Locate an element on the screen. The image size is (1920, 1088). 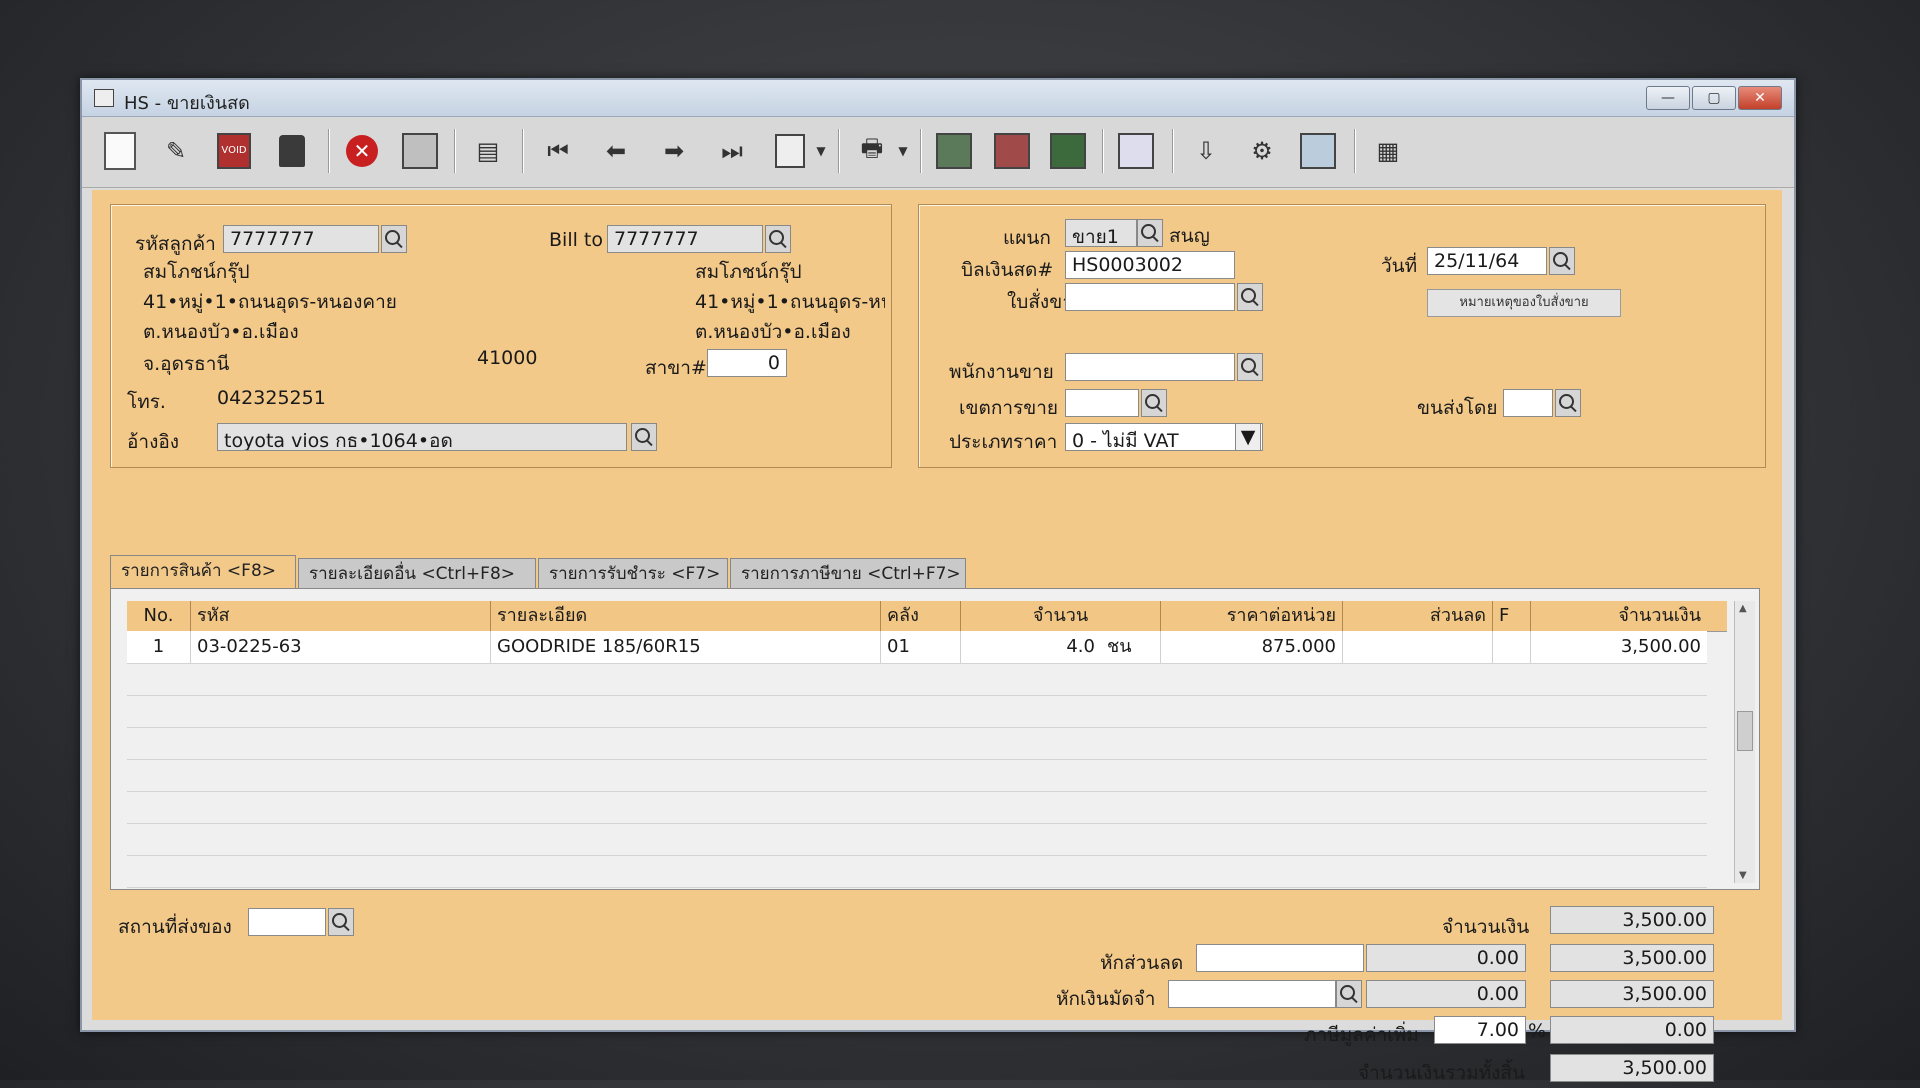
ship-place-label: สถานที่ส่งของ is located at coordinates (175, 927).